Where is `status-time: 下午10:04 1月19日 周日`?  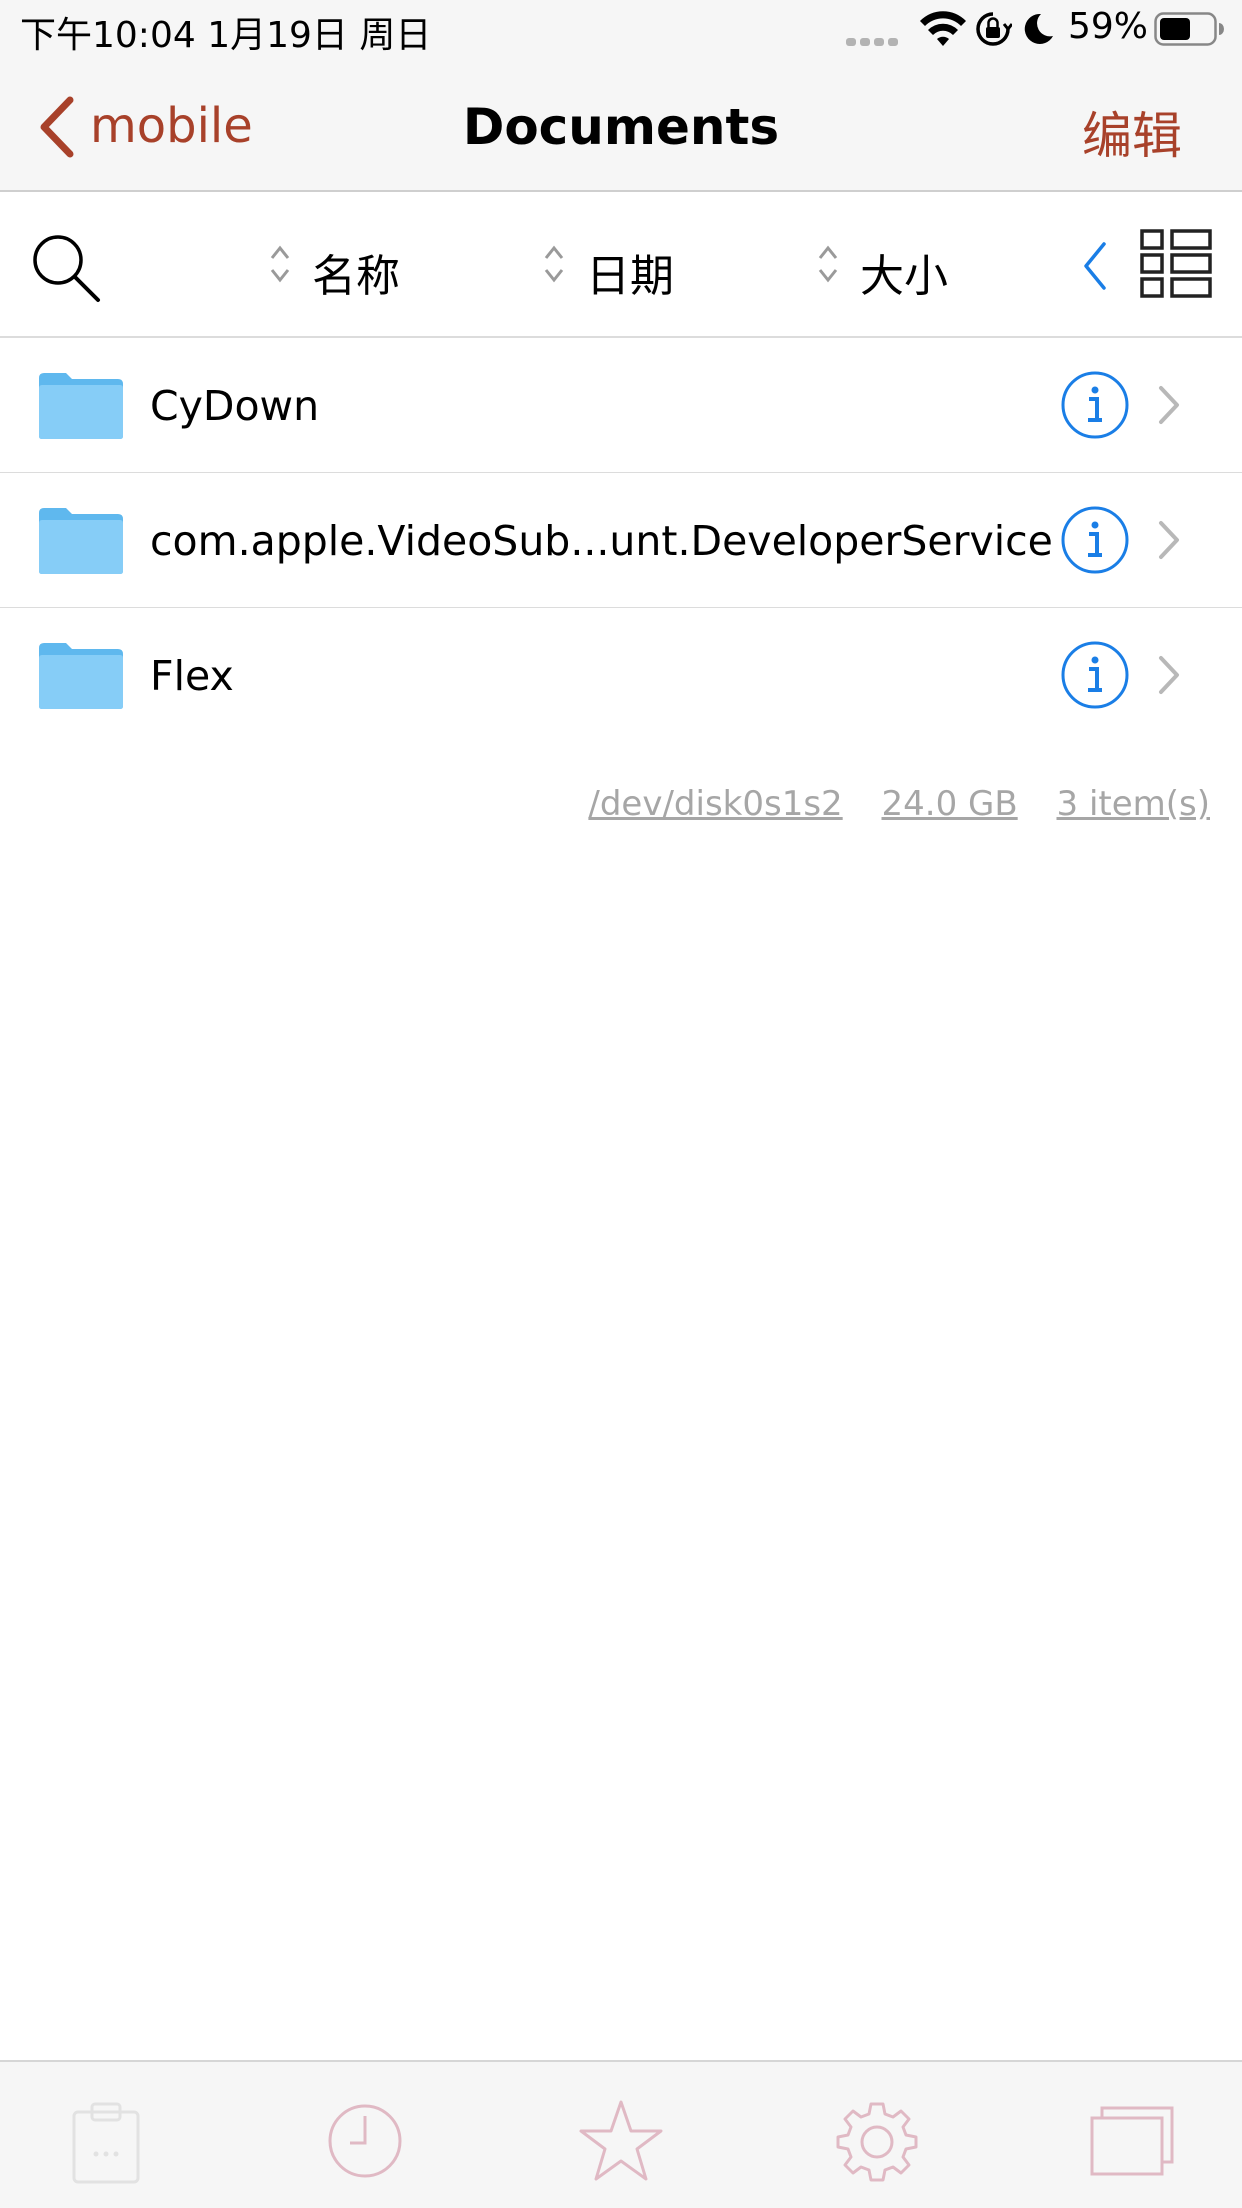
status-time: 下午10:04 1月19日 周日 is located at coordinates (226, 35).